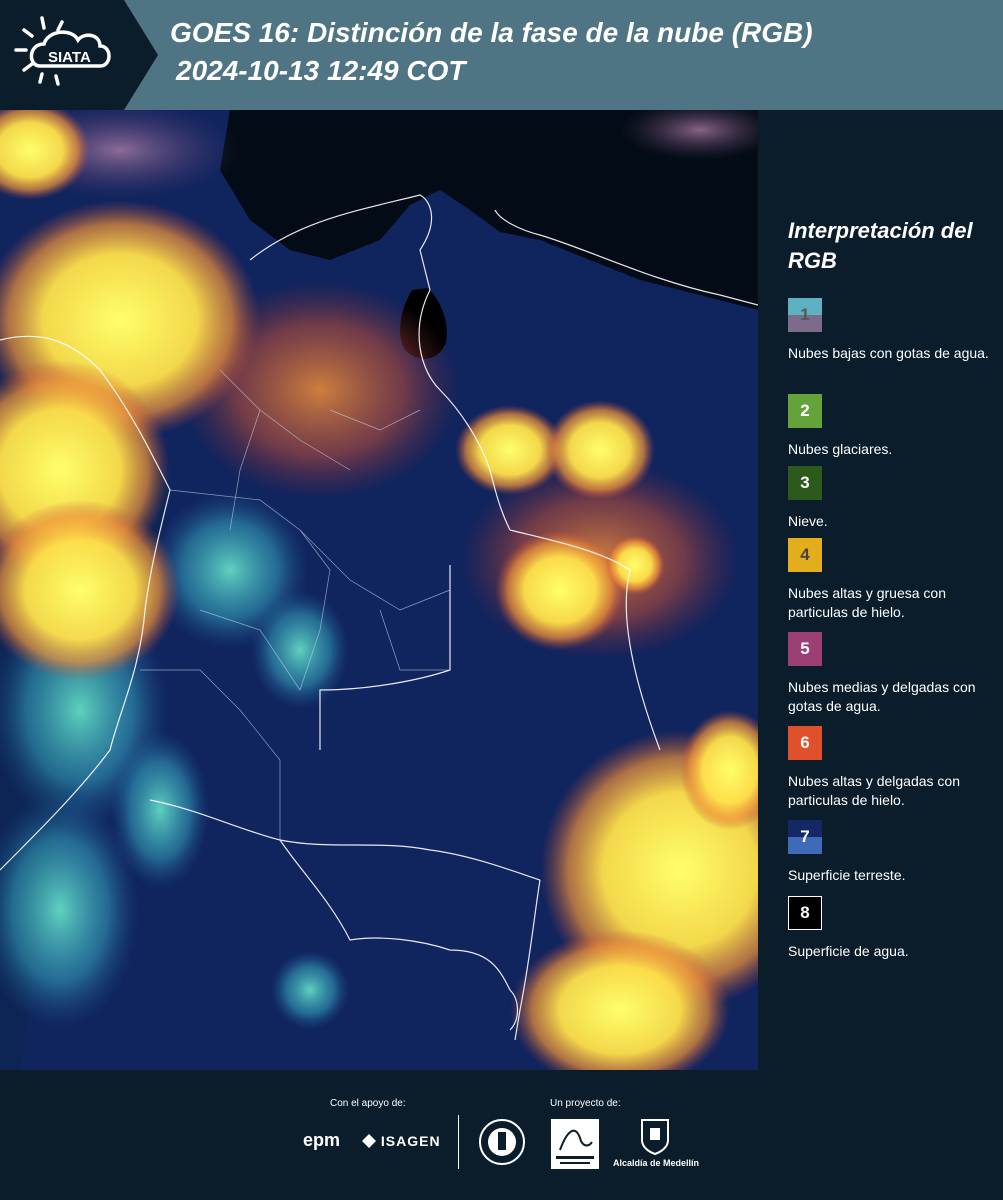 This screenshot has height=1200, width=1003. Describe the element at coordinates (805, 555) in the screenshot. I see `legend-swatch-4: 4` at that location.